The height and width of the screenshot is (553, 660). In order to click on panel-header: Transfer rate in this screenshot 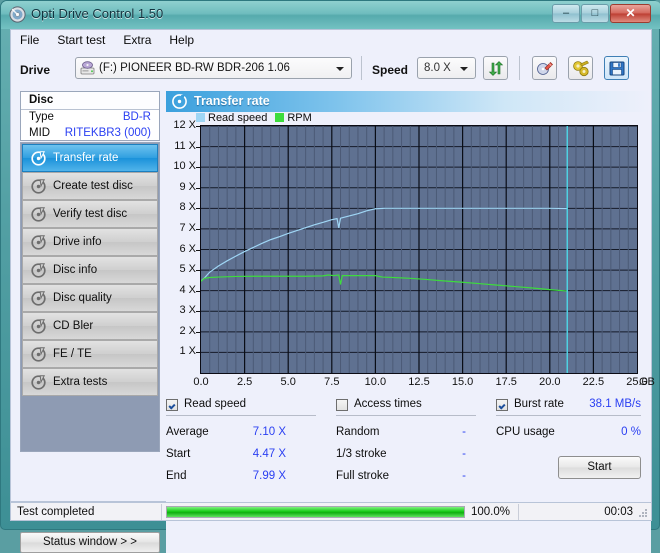, I will do `click(408, 101)`.